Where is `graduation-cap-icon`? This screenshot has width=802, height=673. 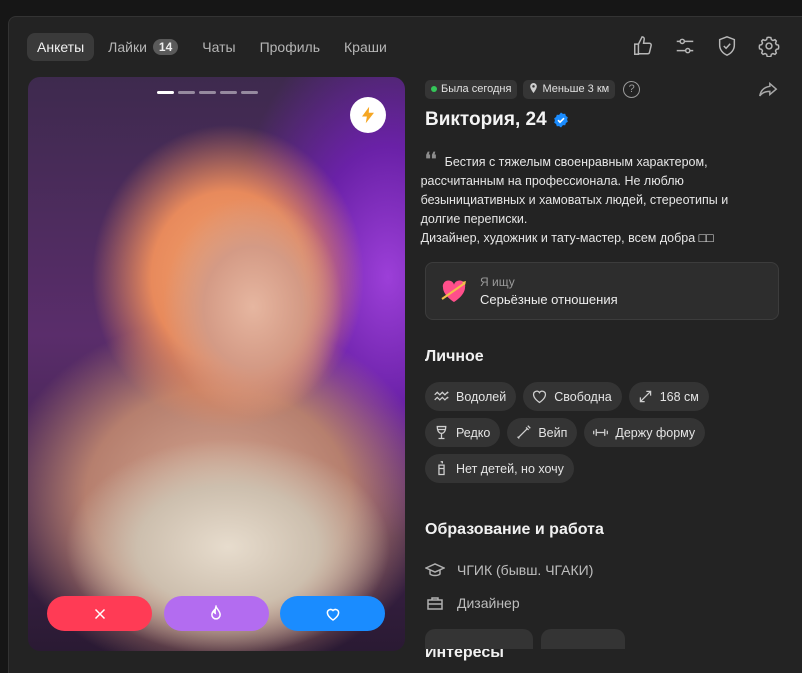
graduation-cap-icon is located at coordinates (435, 569).